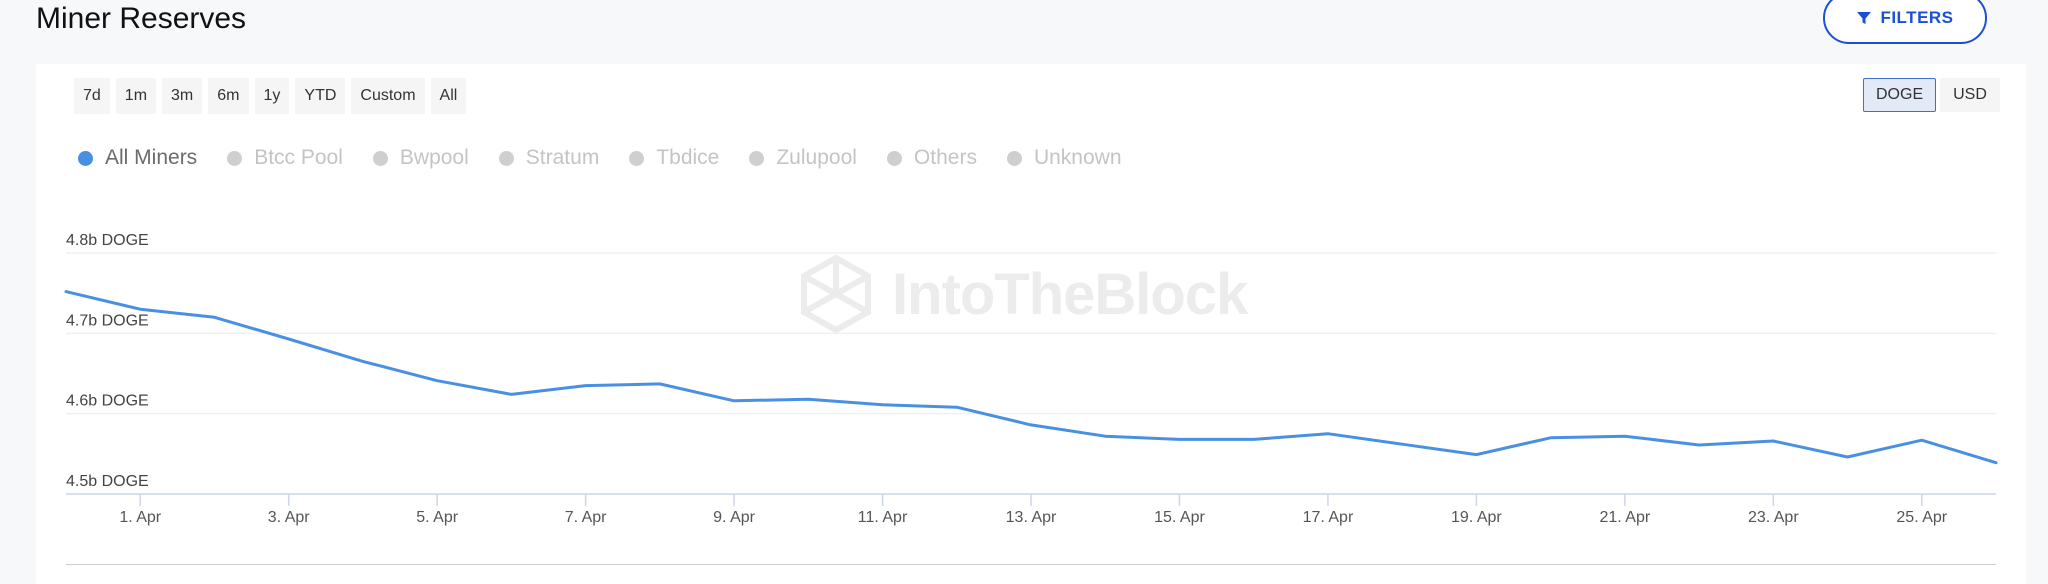  Describe the element at coordinates (1031, 569) in the screenshot. I see `range-navigator` at that location.